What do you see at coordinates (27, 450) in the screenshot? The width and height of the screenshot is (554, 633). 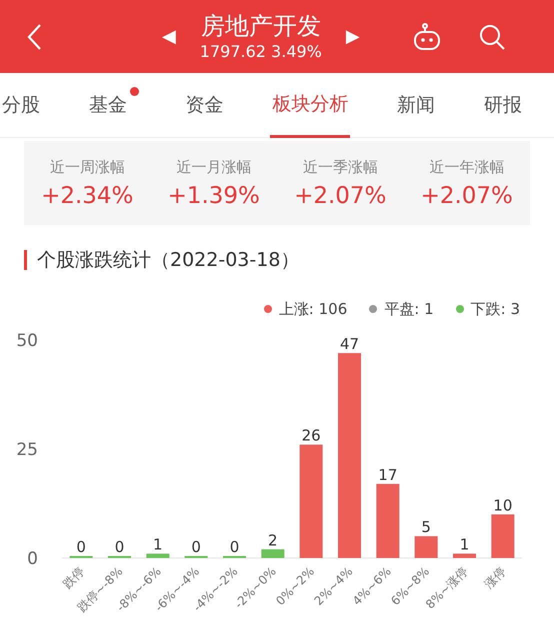 I see `y-tick-label: 25` at bounding box center [27, 450].